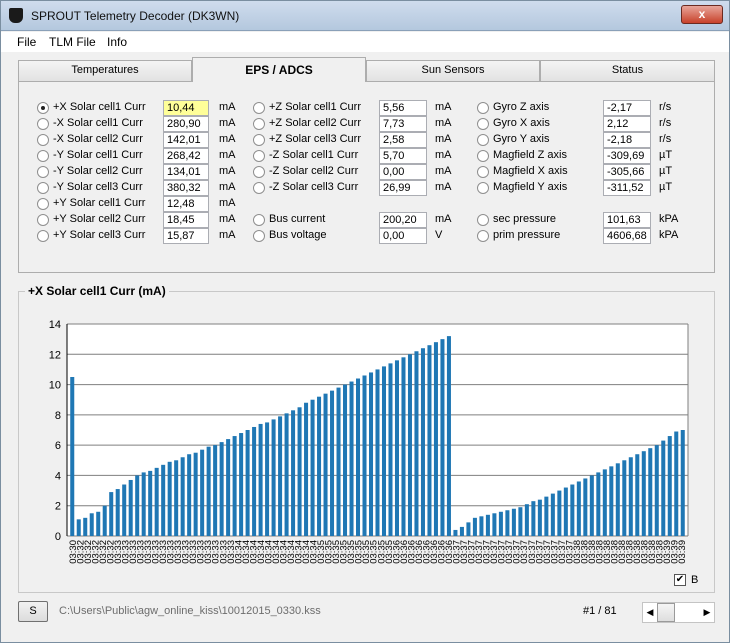  Describe the element at coordinates (99, 235) in the screenshot. I see `radio-label: +Y Solar cell3 Curr` at that location.